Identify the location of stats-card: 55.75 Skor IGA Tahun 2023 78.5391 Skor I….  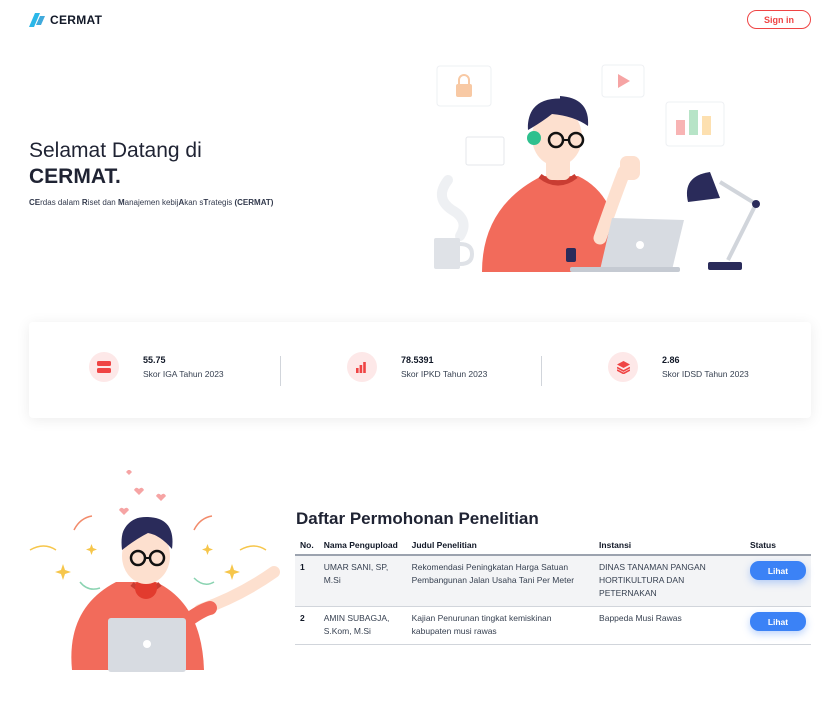
(420, 370).